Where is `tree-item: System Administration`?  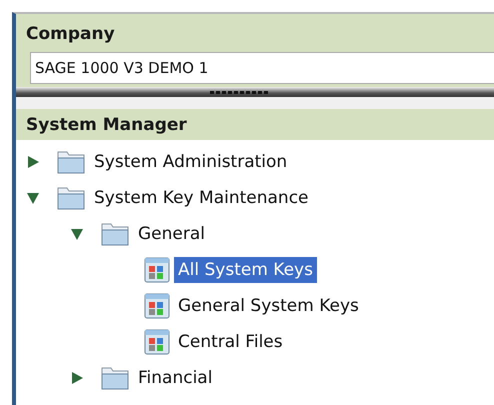 tree-item: System Administration is located at coordinates (191, 162).